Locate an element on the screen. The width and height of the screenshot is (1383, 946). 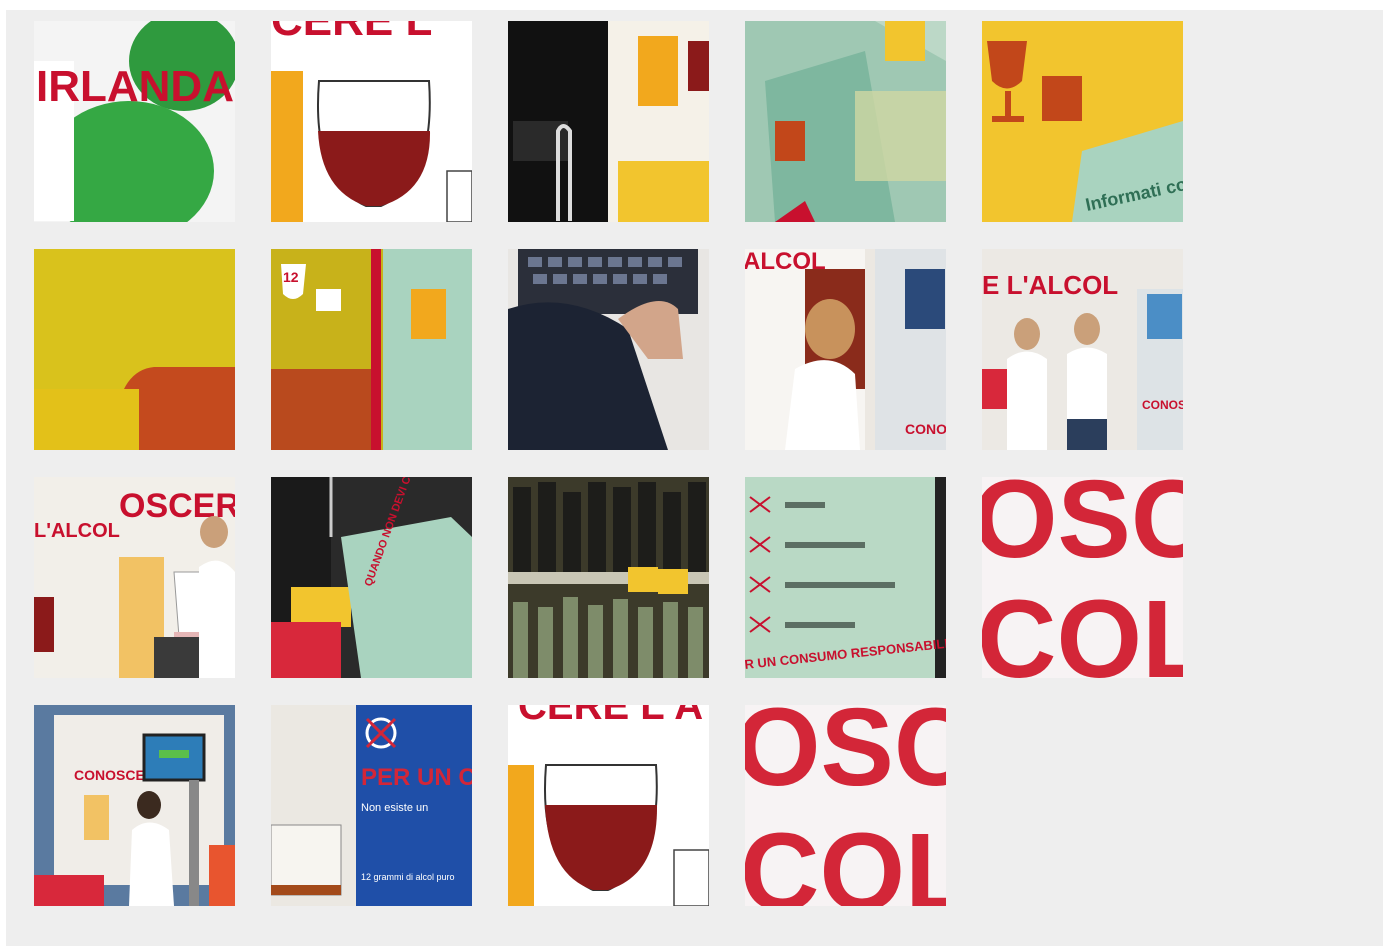
svg-text: CONOSCE is located at coordinates (1162, 405).